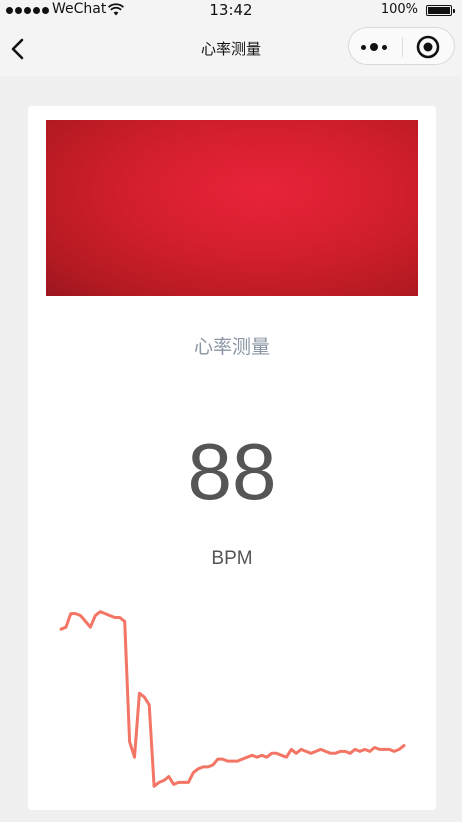  What do you see at coordinates (440, 10) in the screenshot?
I see `battery-icon` at bounding box center [440, 10].